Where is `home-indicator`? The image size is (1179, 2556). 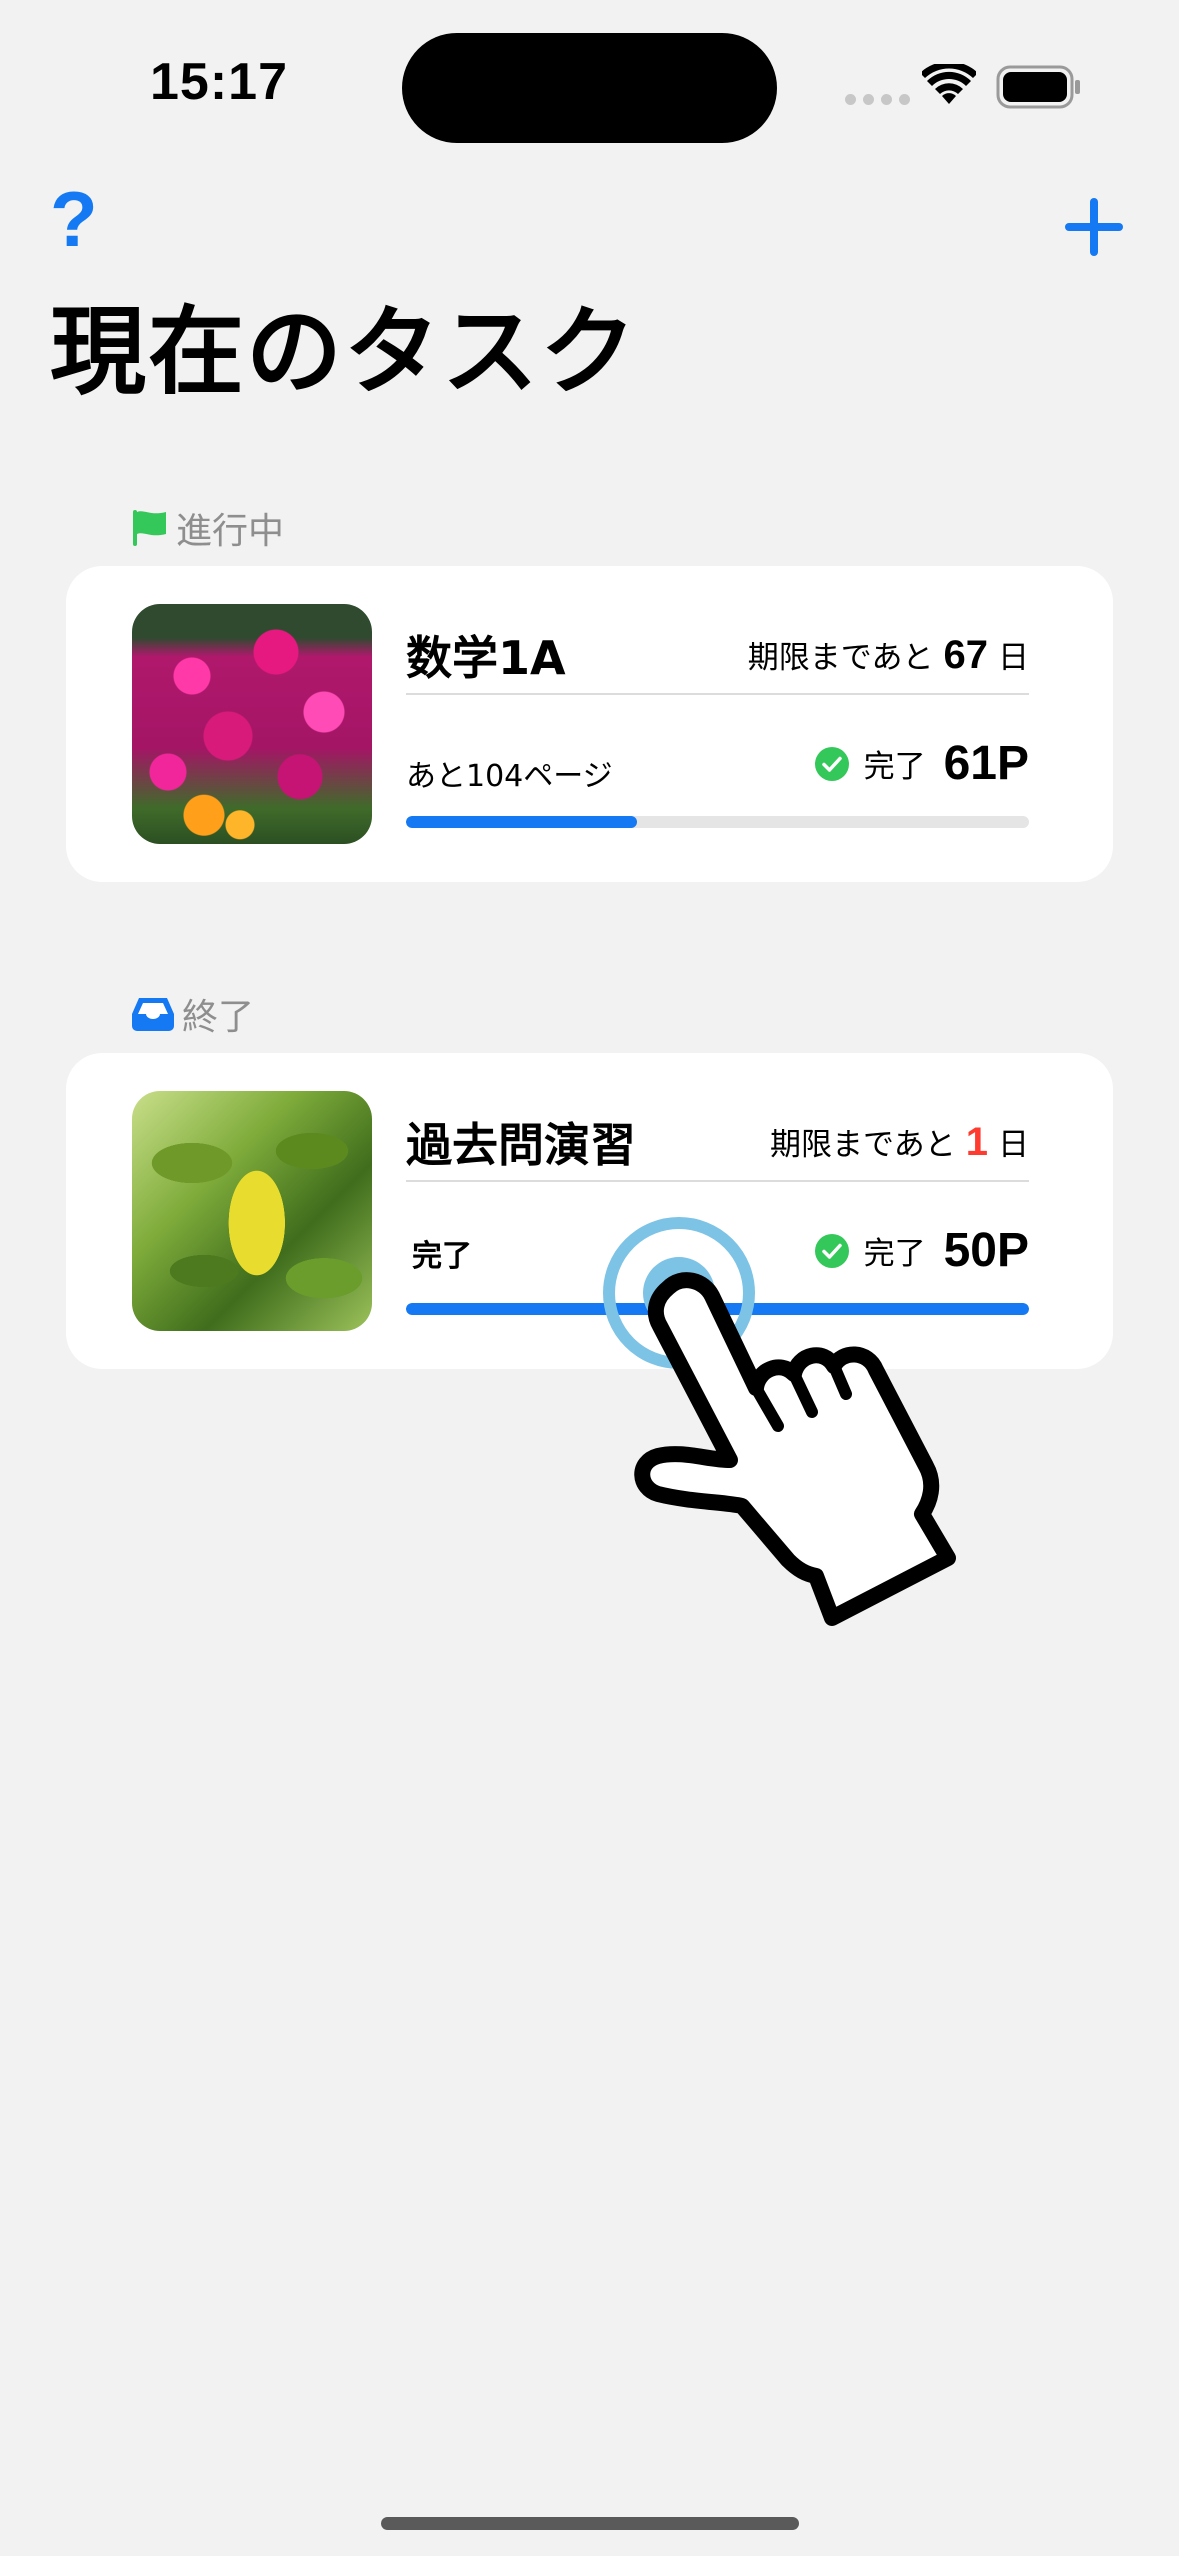 home-indicator is located at coordinates (590, 2523).